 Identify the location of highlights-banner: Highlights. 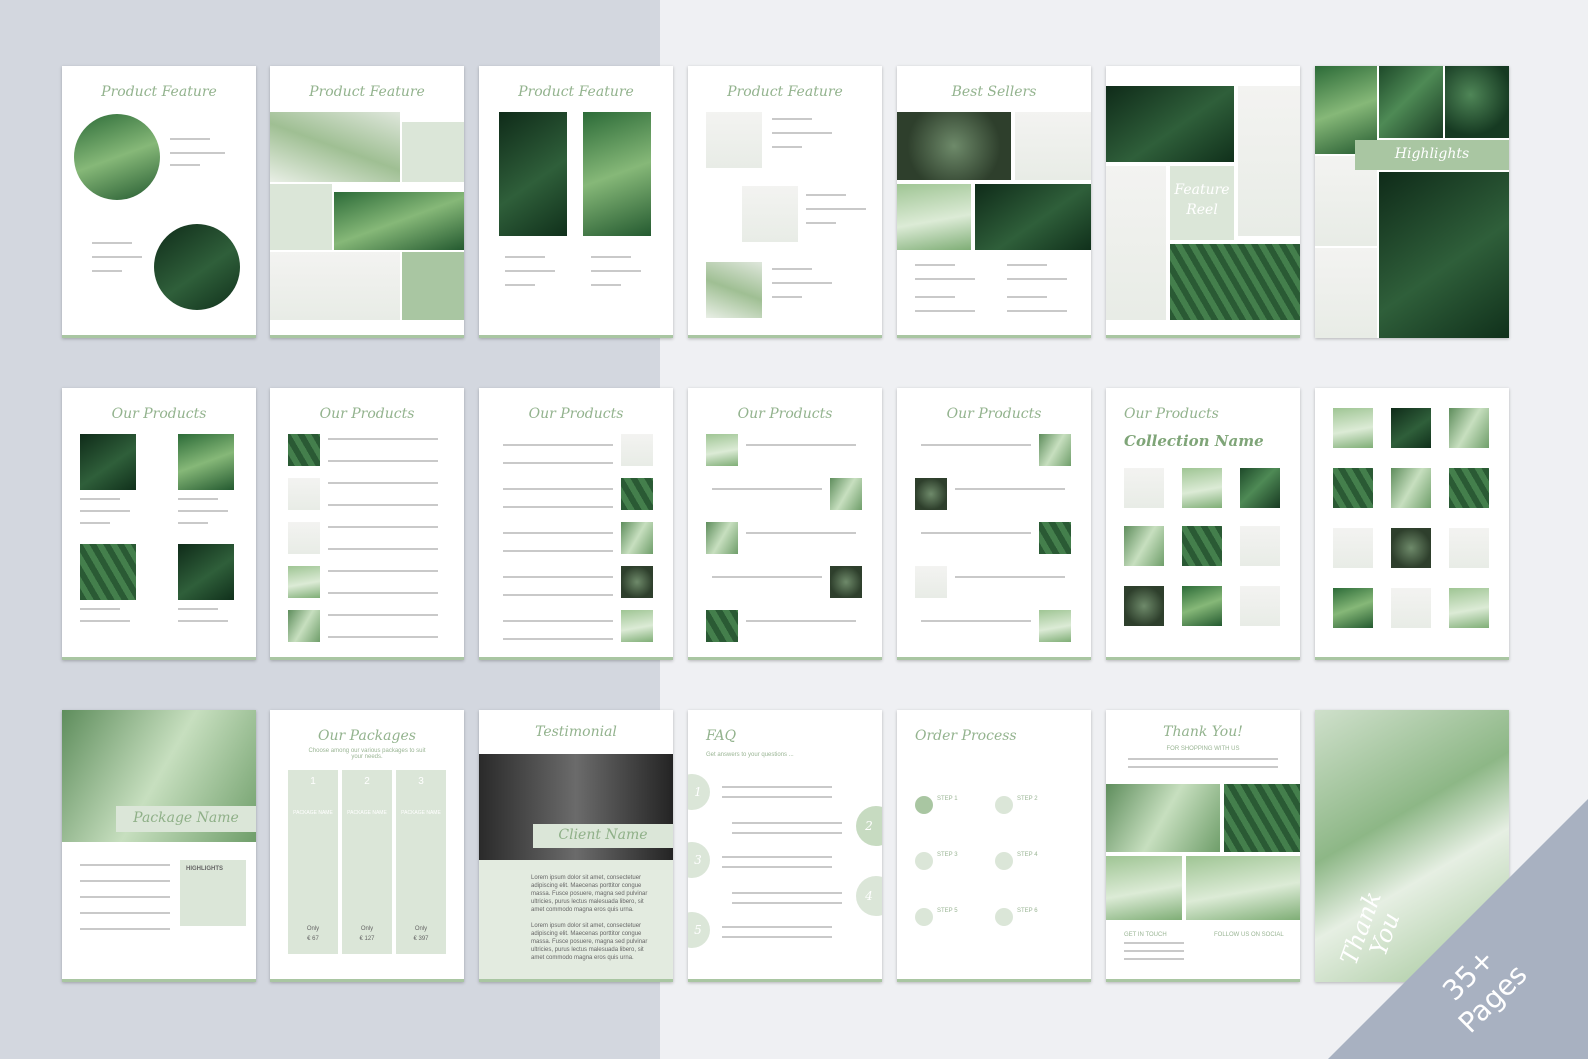
(1432, 155).